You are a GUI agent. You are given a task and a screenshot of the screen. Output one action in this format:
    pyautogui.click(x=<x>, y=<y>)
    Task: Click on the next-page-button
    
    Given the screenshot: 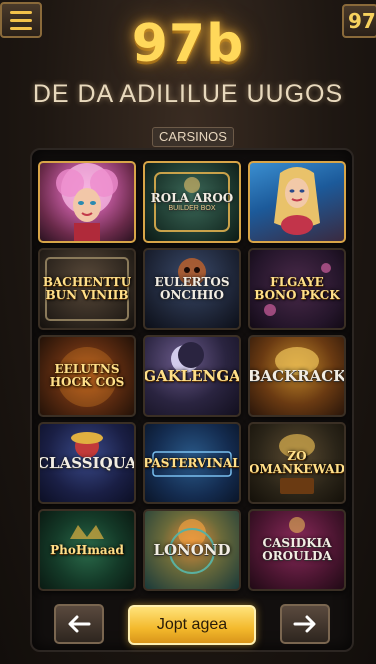 What is the action you would take?
    pyautogui.click(x=305, y=624)
    